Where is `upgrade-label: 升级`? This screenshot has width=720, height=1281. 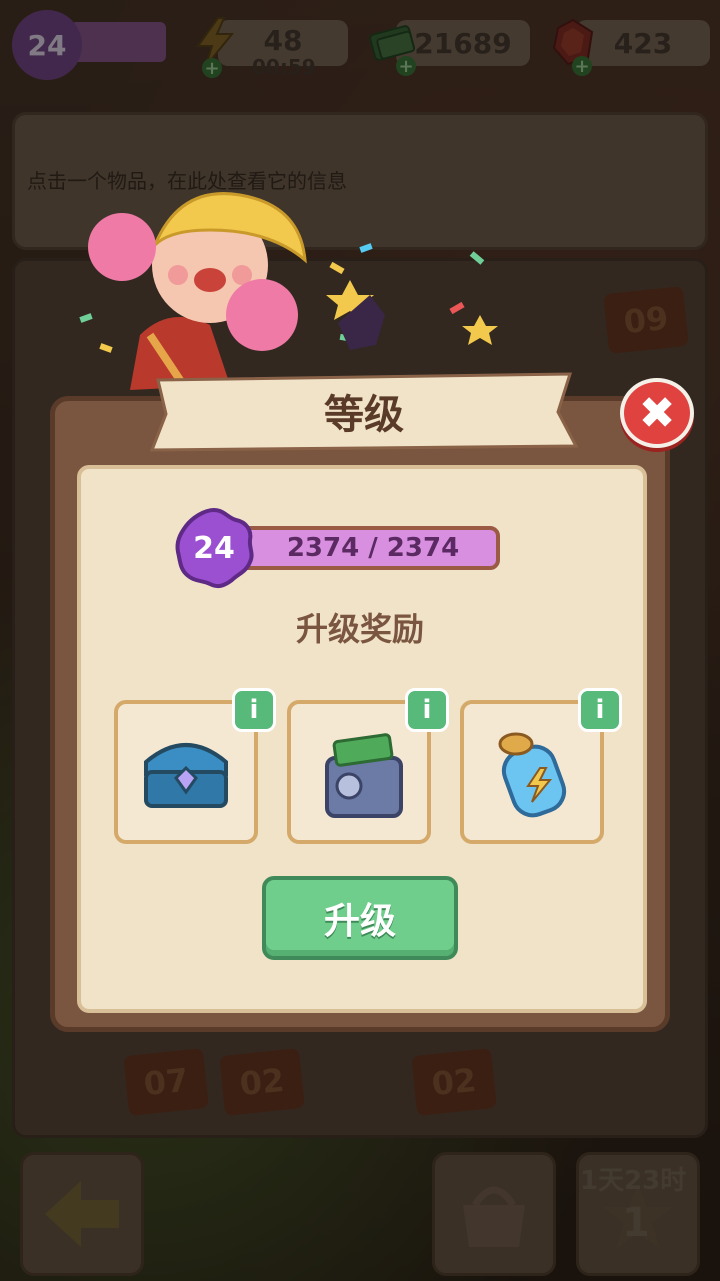 upgrade-label: 升级 is located at coordinates (359, 921).